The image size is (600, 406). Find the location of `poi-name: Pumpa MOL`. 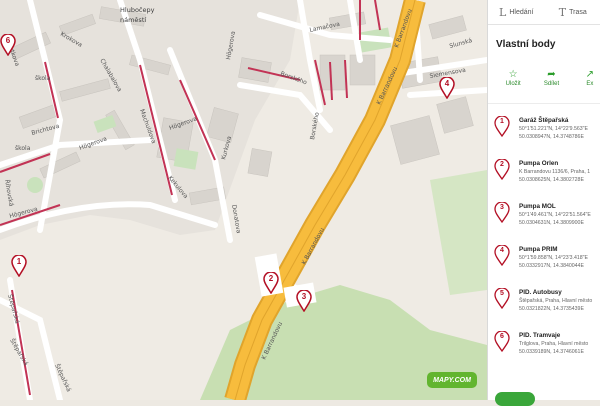

poi-name: Pumpa MOL is located at coordinates (537, 206).